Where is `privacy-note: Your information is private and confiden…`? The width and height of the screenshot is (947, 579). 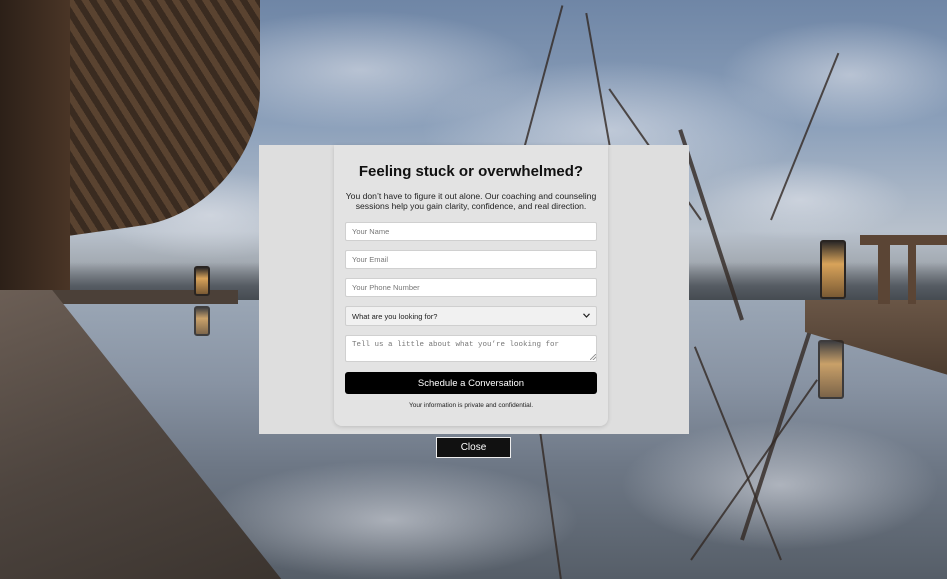
privacy-note: Your information is private and confiden… is located at coordinates (471, 405).